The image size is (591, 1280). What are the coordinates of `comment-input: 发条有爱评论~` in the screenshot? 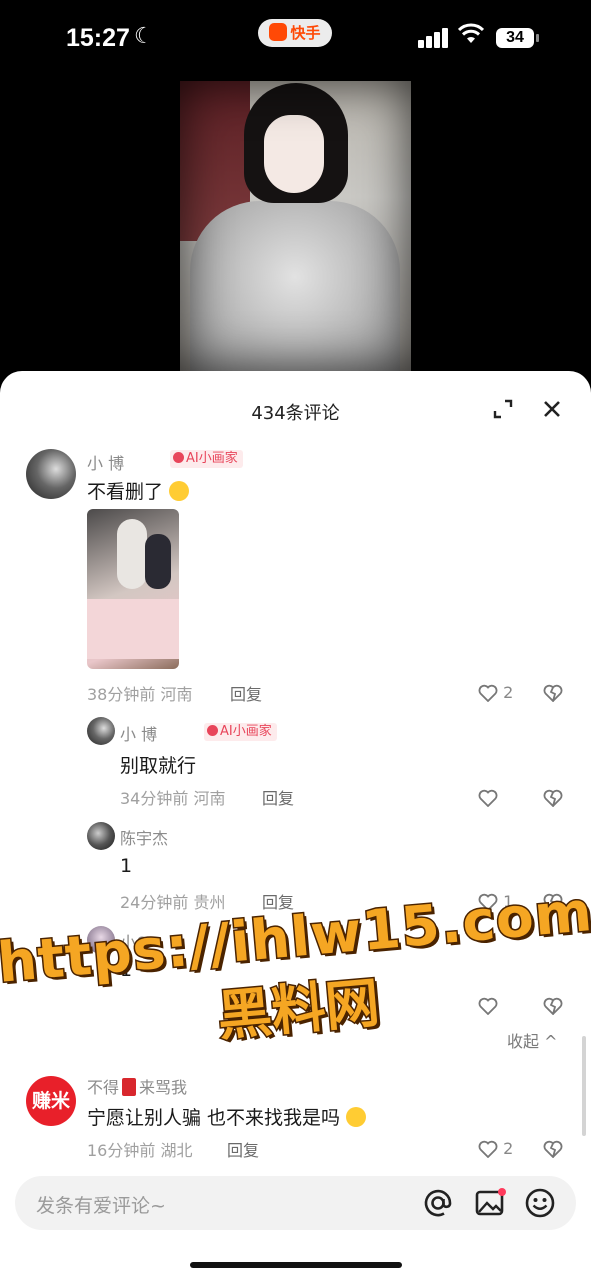 It's located at (101, 1204).